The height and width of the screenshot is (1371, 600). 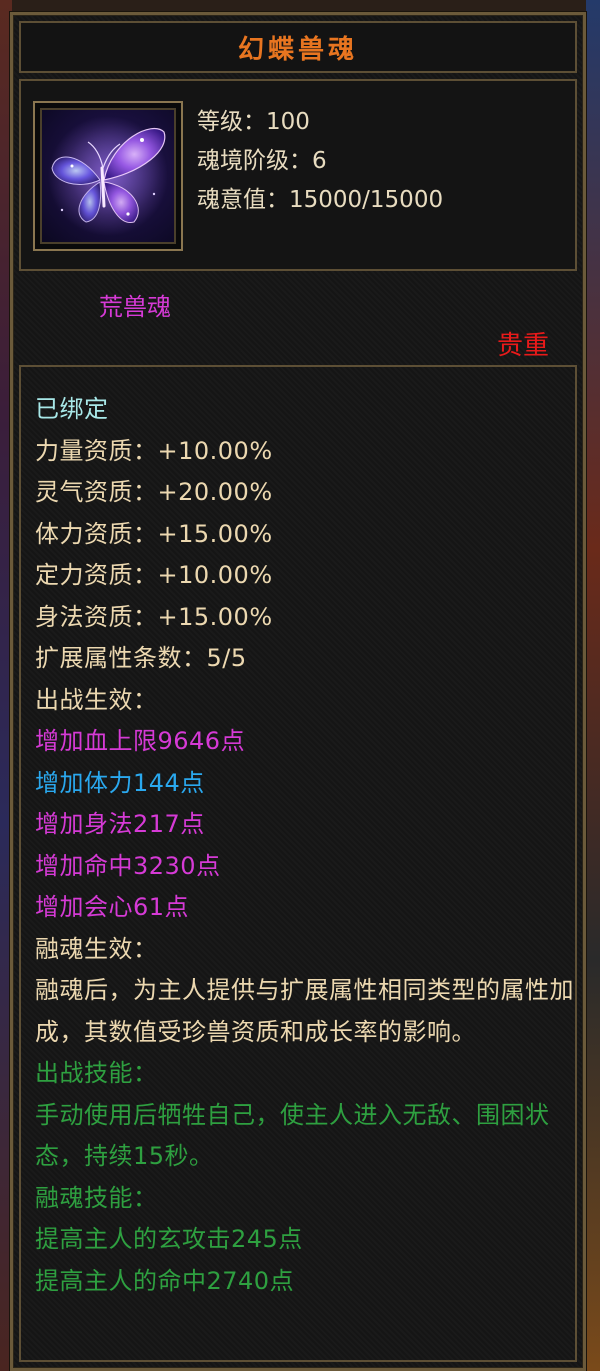 What do you see at coordinates (120, 782) in the screenshot?
I see `battle-effect-line: 增加体力144点` at bounding box center [120, 782].